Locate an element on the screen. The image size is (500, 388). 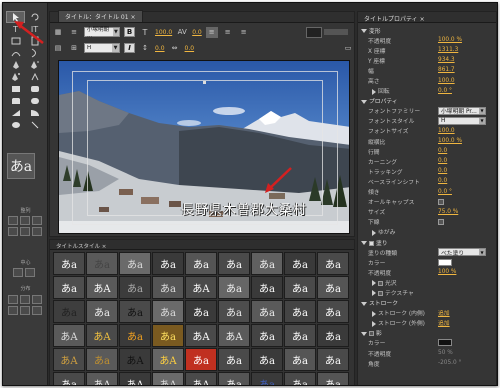
title-styles-tab: タイトルスタイル × is located at coordinates (202, 245).